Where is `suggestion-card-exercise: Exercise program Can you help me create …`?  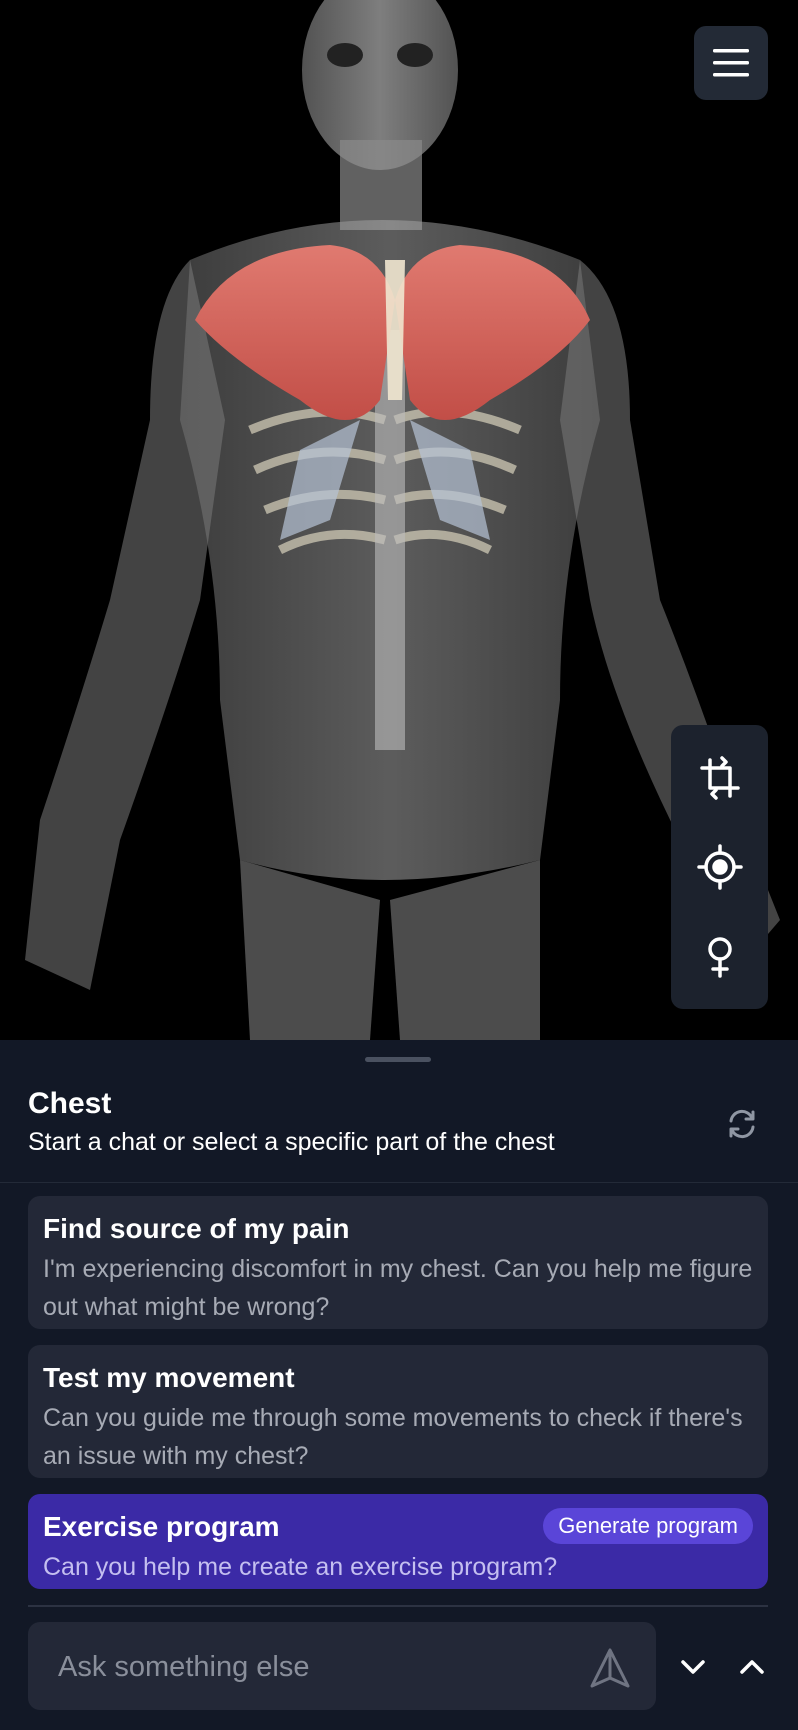 suggestion-card-exercise: Exercise program Can you help me create … is located at coordinates (398, 1541).